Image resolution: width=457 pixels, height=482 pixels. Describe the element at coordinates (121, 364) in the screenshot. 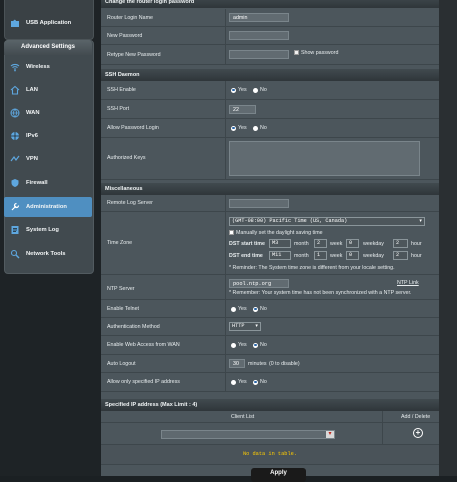

I see `auto-logout-label: Auto Logout` at that location.